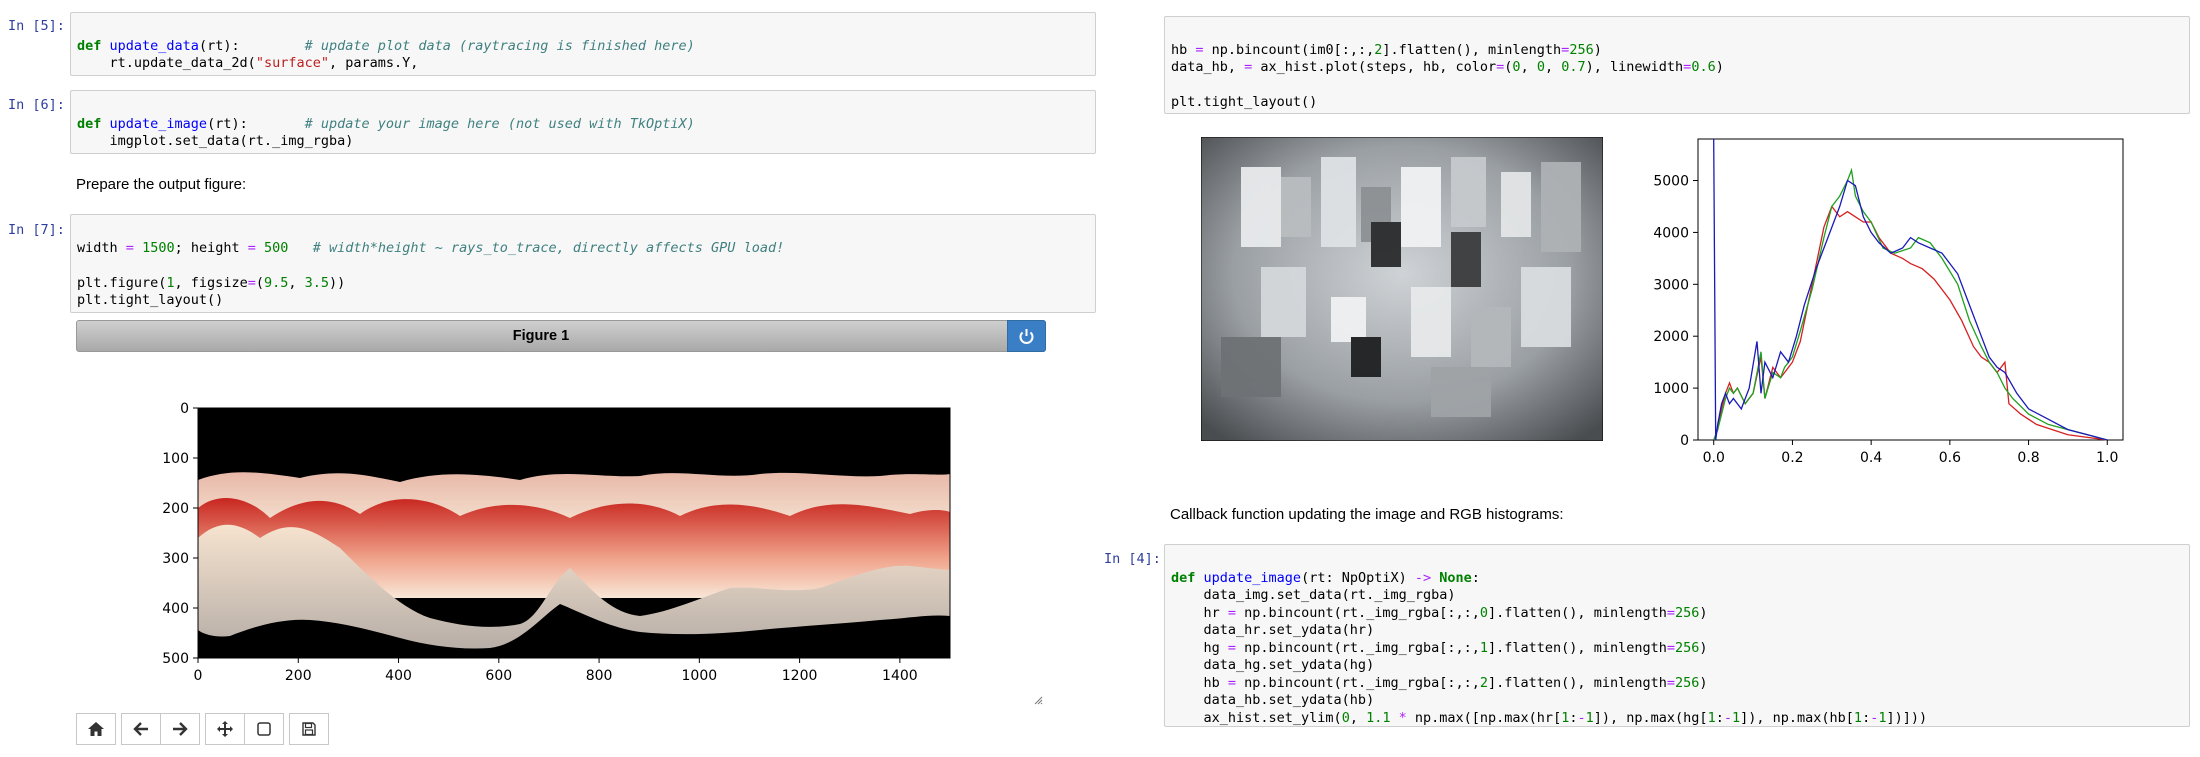 The width and height of the screenshot is (2200, 757). I want to click on image-area, so click(574, 533).